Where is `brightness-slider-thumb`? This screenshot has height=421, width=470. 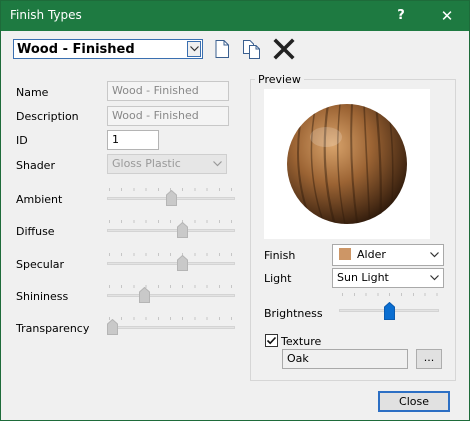
brightness-slider-thumb is located at coordinates (389, 311).